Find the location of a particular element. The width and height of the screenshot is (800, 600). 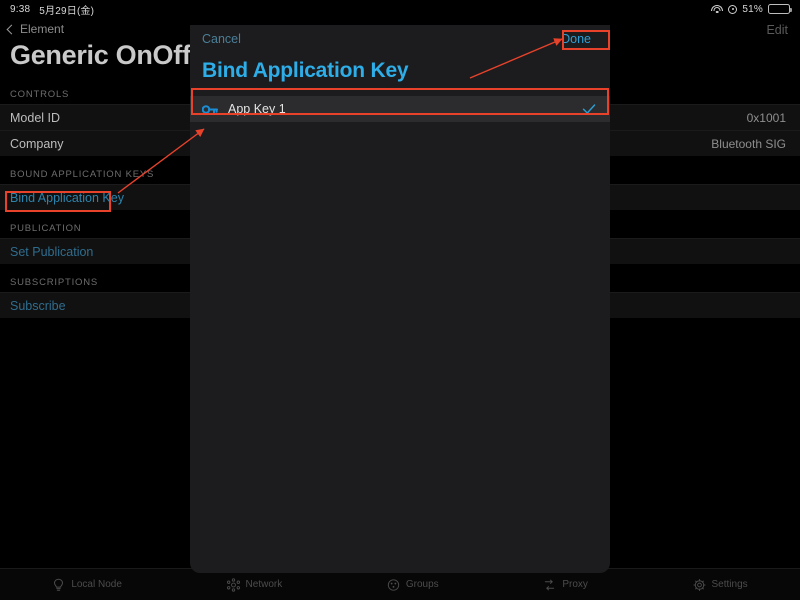

row-value: 0x1001 is located at coordinates (766, 117).